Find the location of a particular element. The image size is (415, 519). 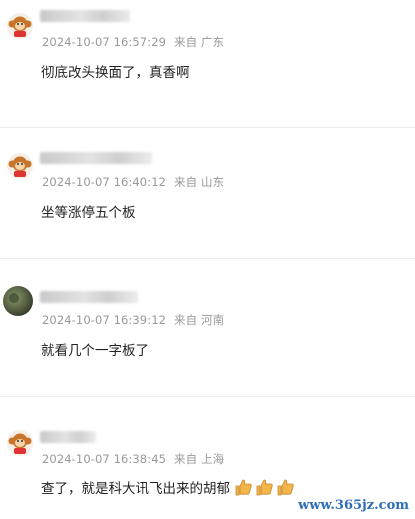

comment-meta: 2024-10-07 16:57:29 来自 广东 is located at coordinates (133, 42).